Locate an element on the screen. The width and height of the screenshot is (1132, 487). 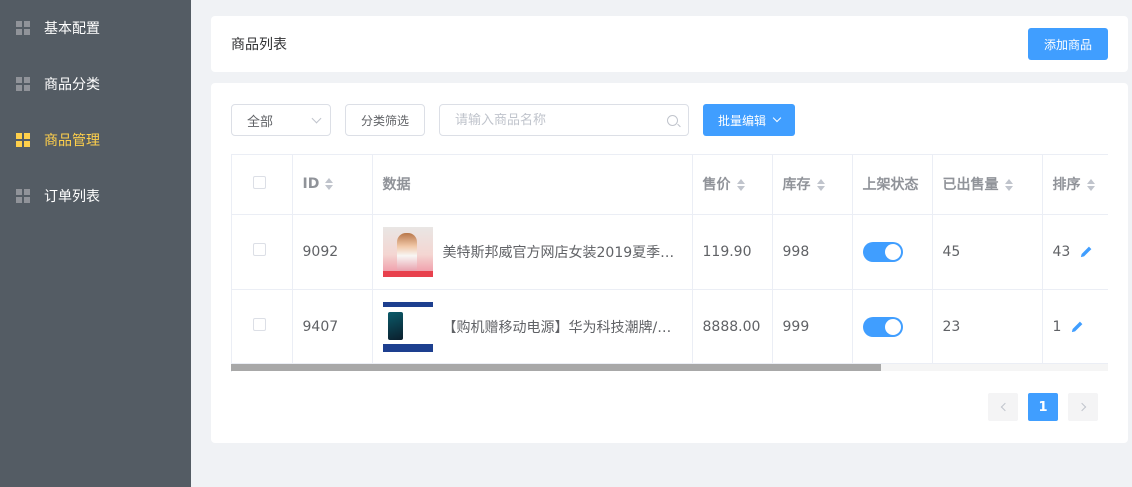
batch-edit-button: 批量编辑 is located at coordinates (749, 120).